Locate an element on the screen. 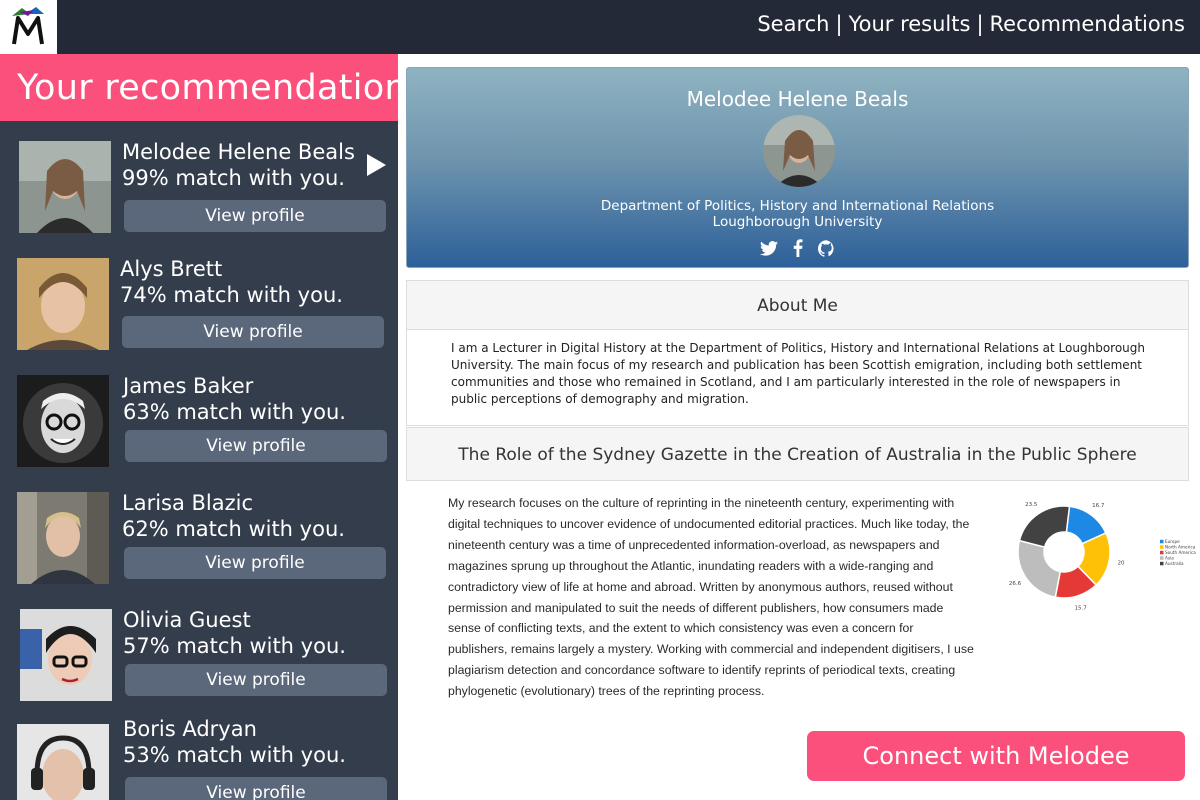 The height and width of the screenshot is (800, 1200). logo is located at coordinates (28, 27).